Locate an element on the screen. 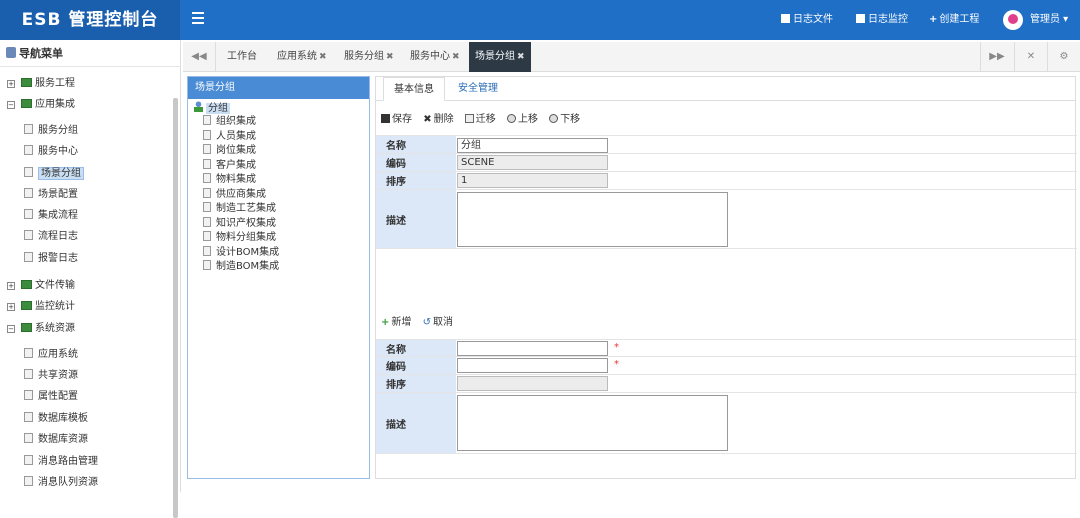 This screenshot has height=518, width=1080. new-description-textarea is located at coordinates (592, 423).